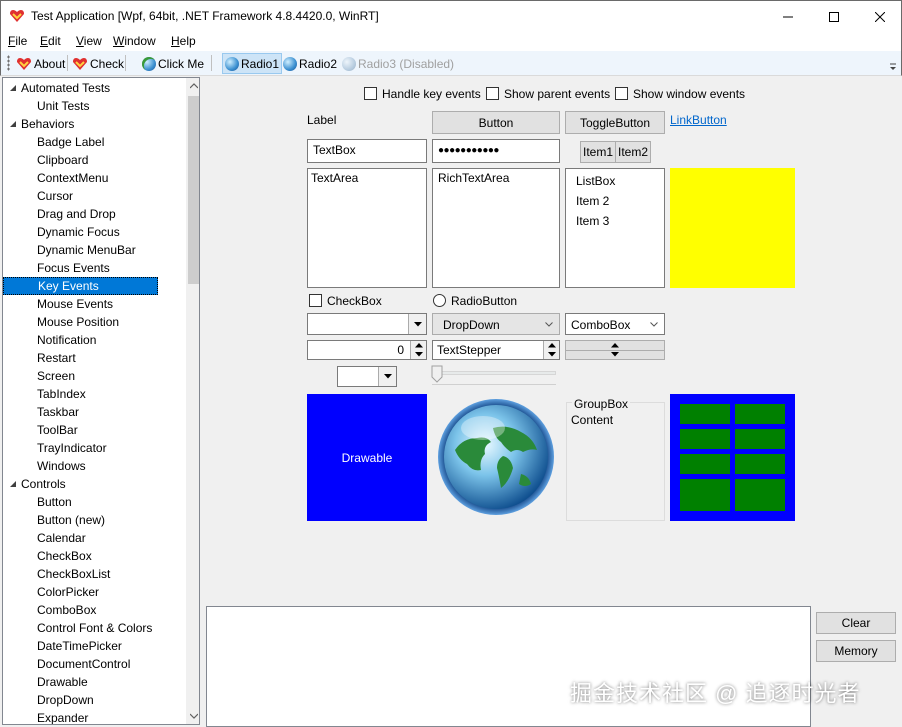 The image size is (902, 727). Describe the element at coordinates (417, 324) in the screenshot. I see `combobox-arrow-button` at that location.